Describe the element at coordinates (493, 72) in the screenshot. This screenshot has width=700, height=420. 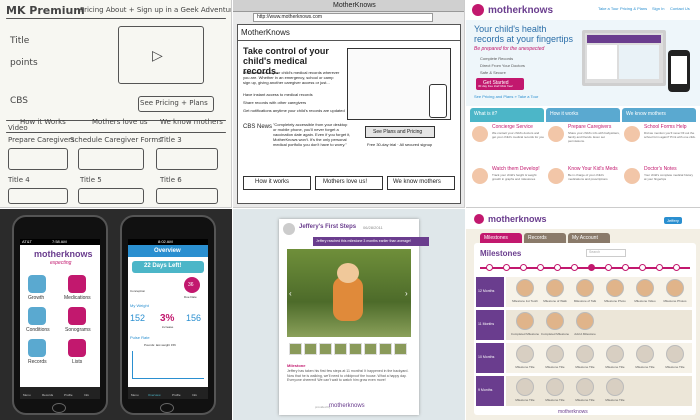
I see `site-check-3: Safe & Secure` at that location.